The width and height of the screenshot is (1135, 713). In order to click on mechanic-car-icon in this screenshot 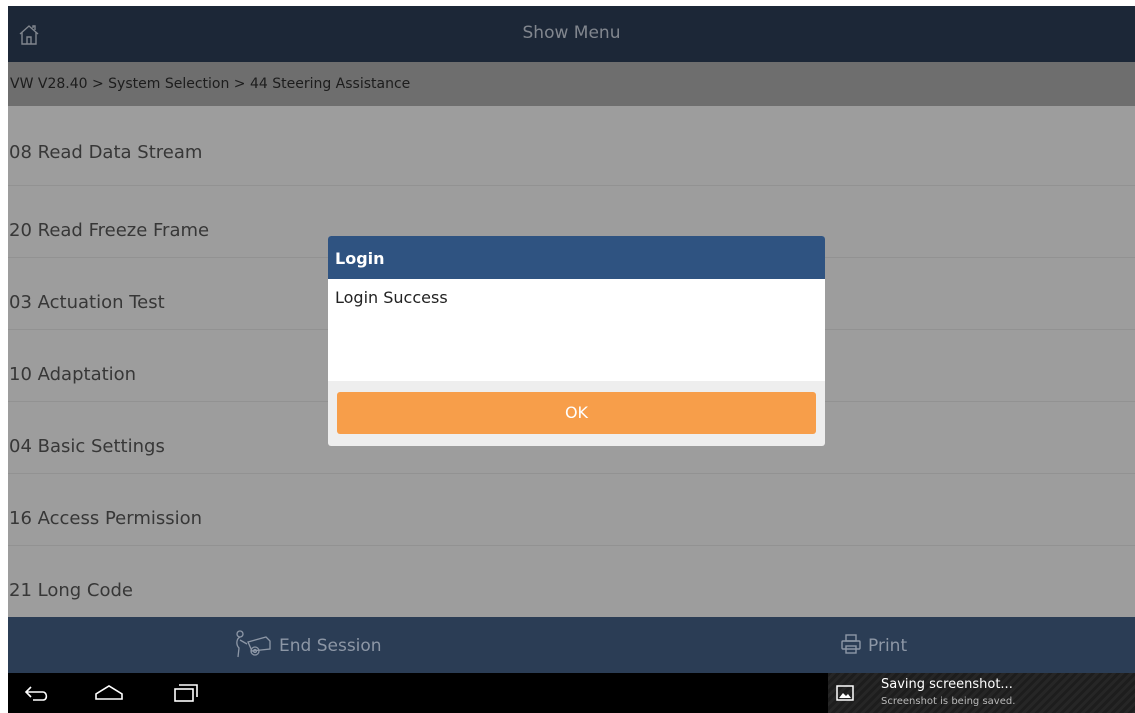, I will do `click(253, 646)`.